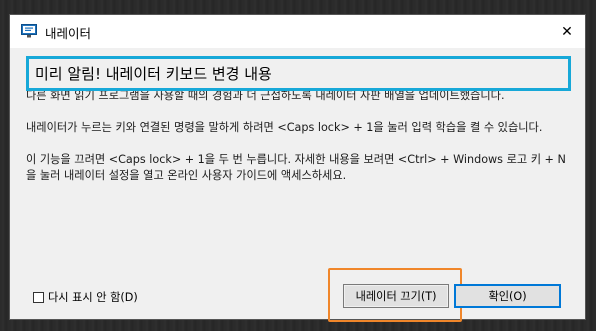 Image resolution: width=596 pixels, height=331 pixels. I want to click on heading-highlight-frame: 미리 알림! 내레이터 키보드 변경 내용, so click(298, 73).